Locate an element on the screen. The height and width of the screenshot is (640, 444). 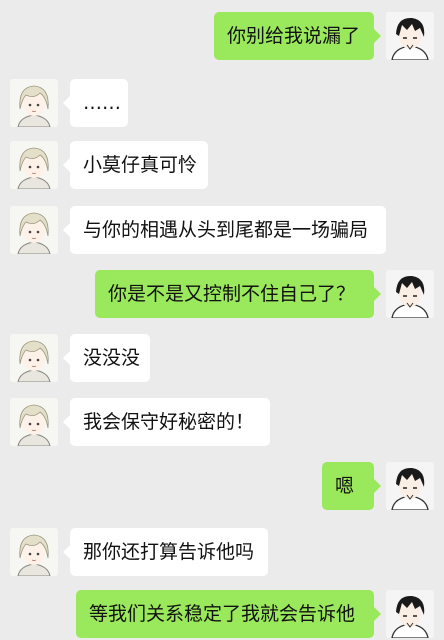
incoming-message-bubble: 小莫仔真可怜 is located at coordinates (135, 165).